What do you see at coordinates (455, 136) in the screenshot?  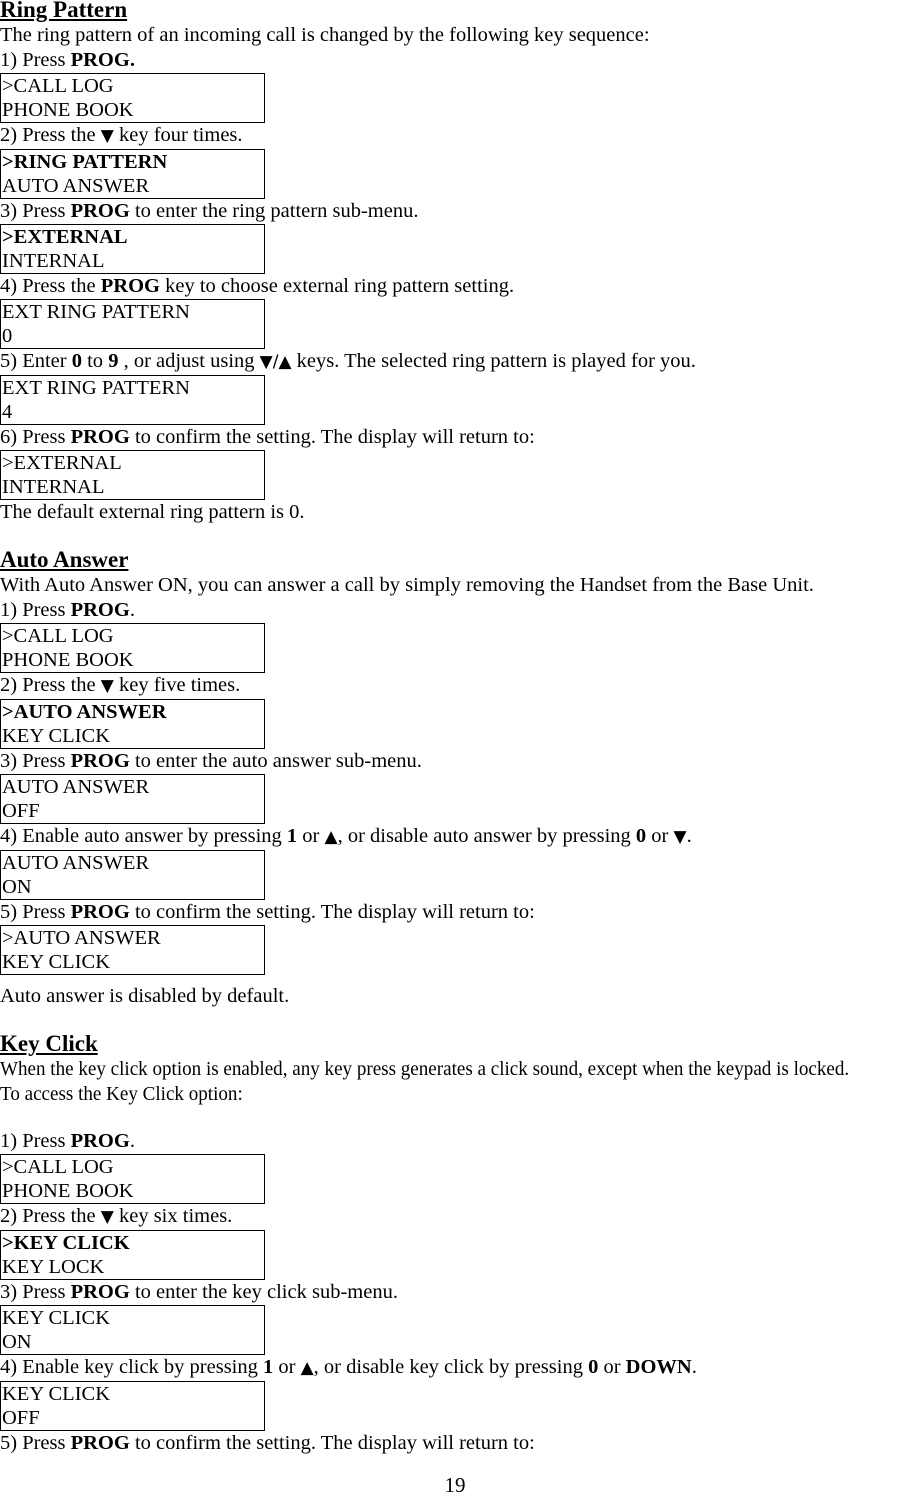 I see `ring-pattern-step-2: 2) Press the ▼ key four times.` at bounding box center [455, 136].